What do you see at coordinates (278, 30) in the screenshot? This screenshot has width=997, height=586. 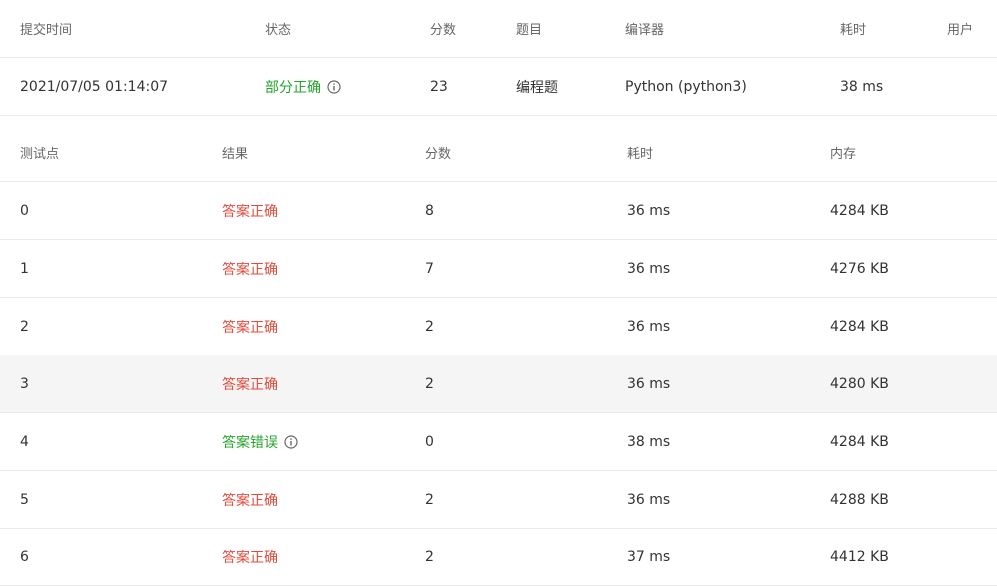 I see `header-status: 状态` at bounding box center [278, 30].